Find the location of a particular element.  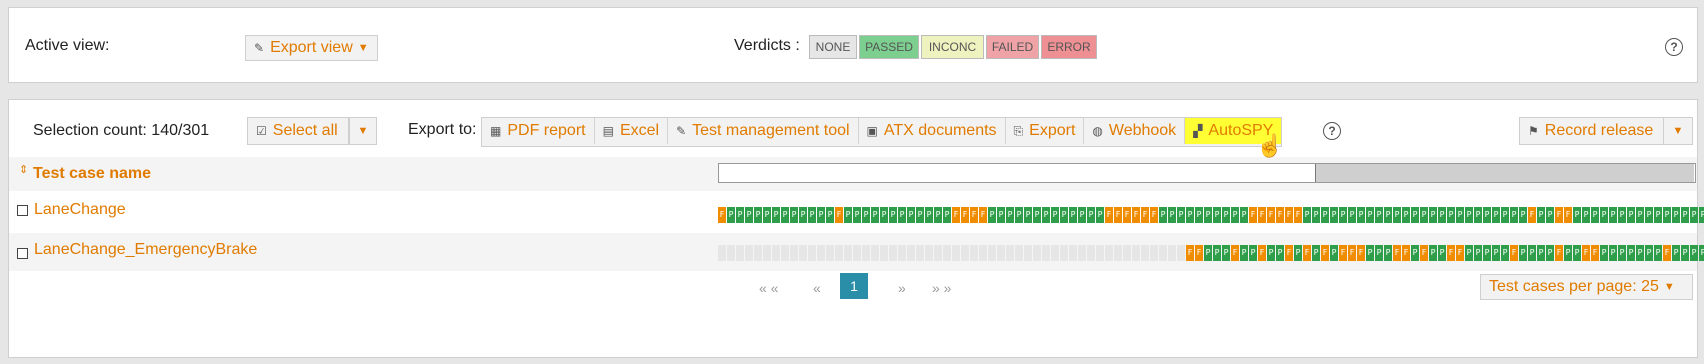

verdict-inconc: INCONC is located at coordinates (952, 47).